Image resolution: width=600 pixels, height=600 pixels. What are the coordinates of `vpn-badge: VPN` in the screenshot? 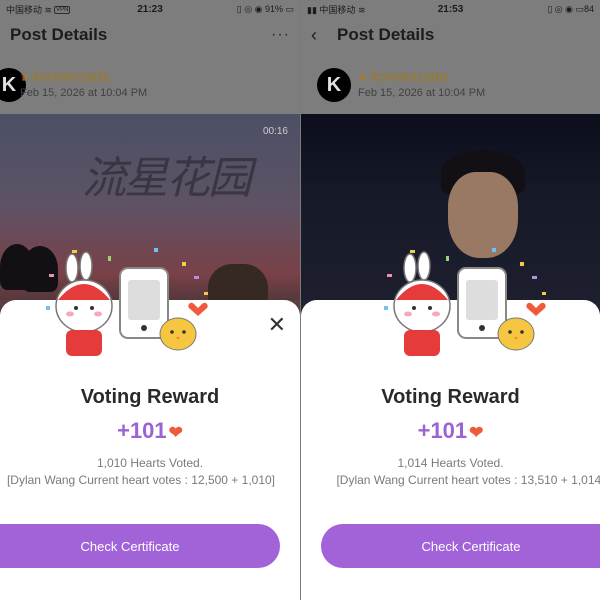 It's located at (62, 10).